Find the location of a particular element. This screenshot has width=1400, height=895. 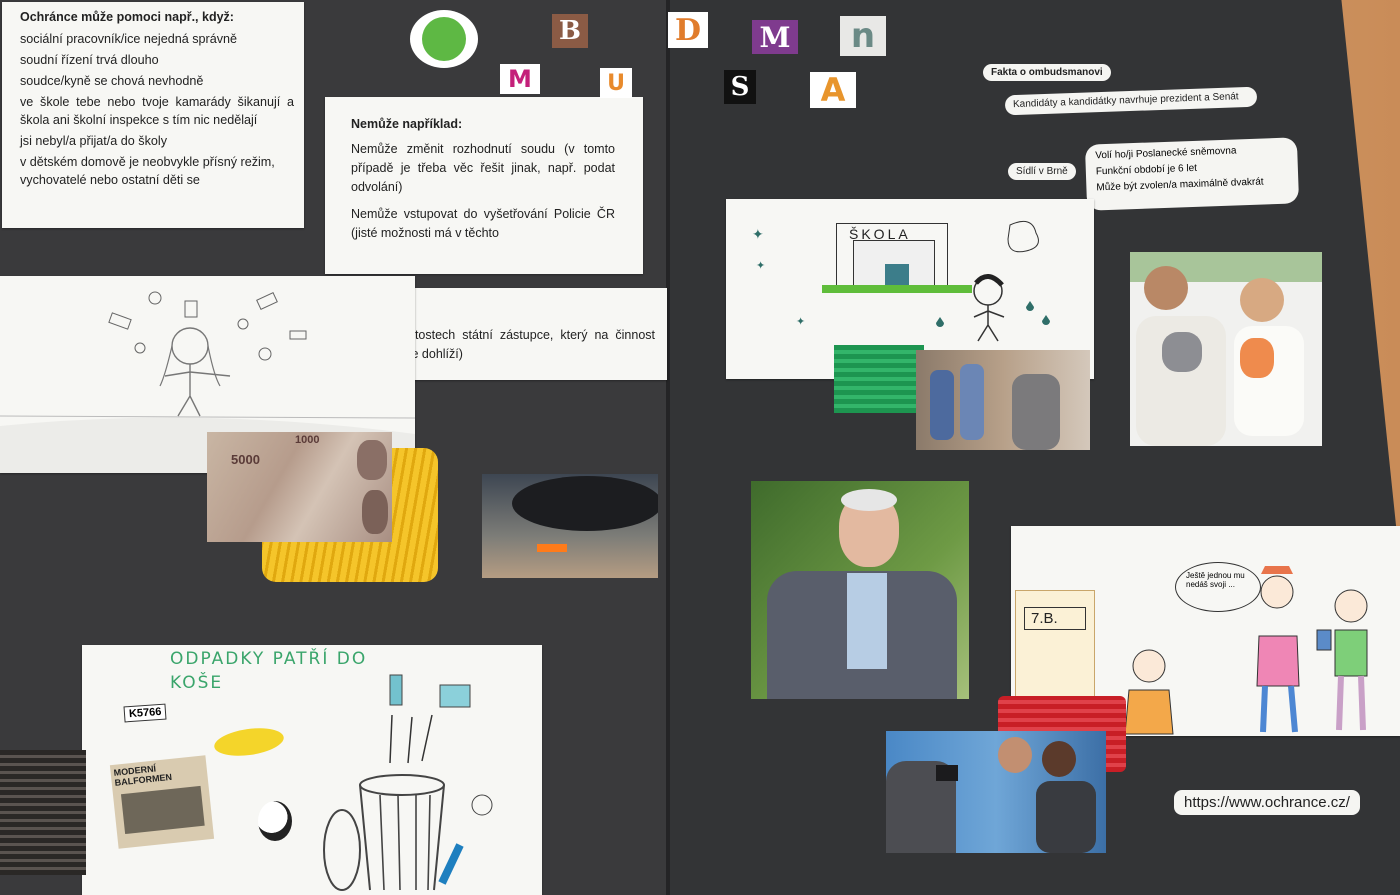

title-letter-m2: M is located at coordinates (520, 79).